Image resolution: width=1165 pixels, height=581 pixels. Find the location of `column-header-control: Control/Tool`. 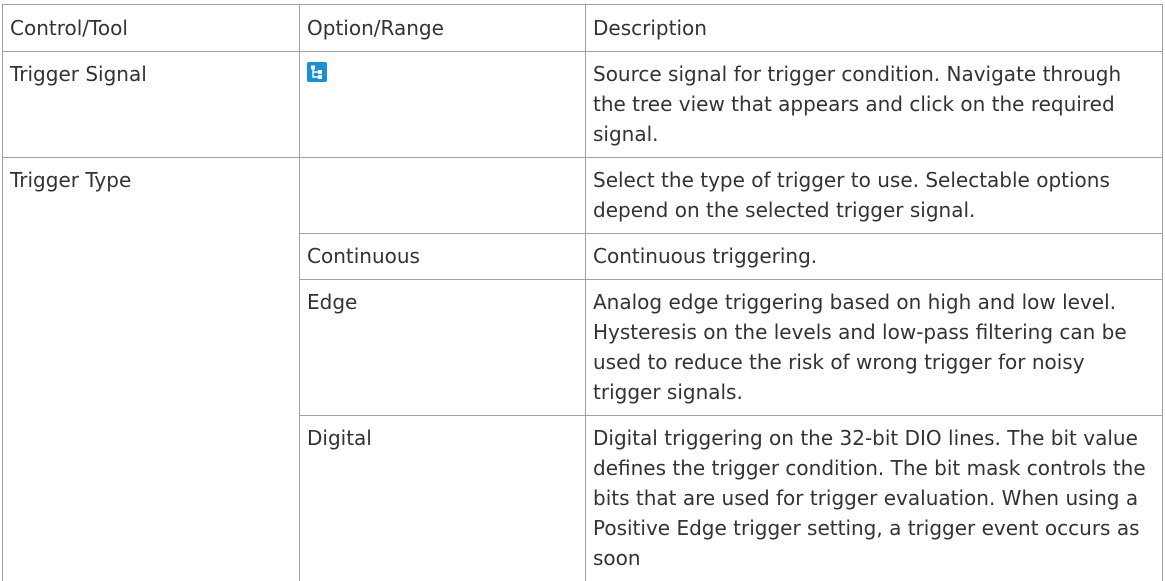

column-header-control: Control/Tool is located at coordinates (151, 28).